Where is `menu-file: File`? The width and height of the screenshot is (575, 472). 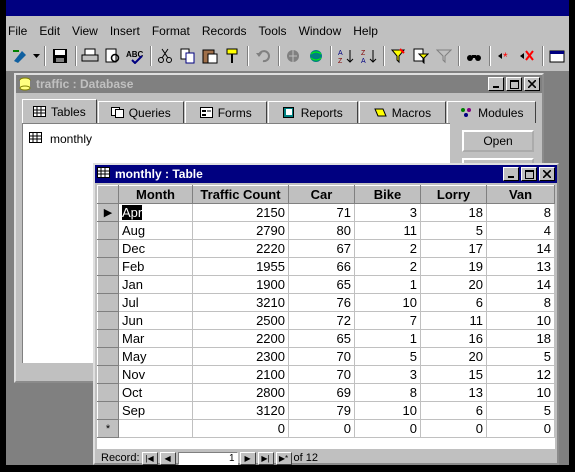
menu-file: File is located at coordinates (19, 31).